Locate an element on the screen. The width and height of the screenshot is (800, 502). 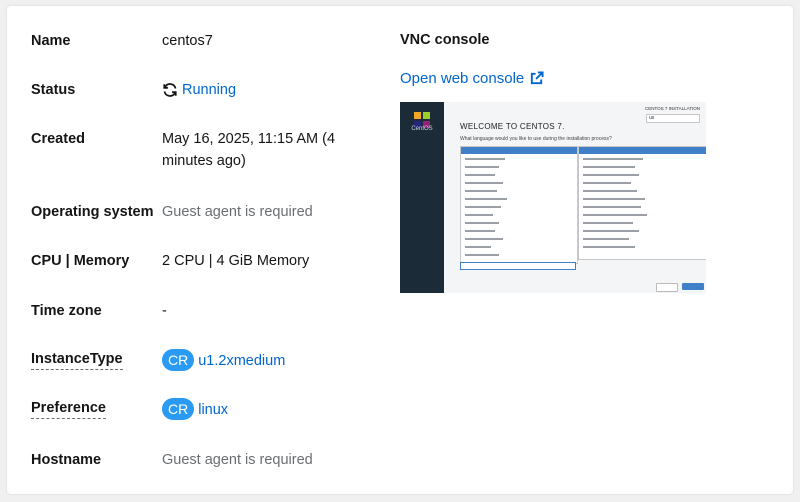
locale-selected-row is located at coordinates (642, 150).